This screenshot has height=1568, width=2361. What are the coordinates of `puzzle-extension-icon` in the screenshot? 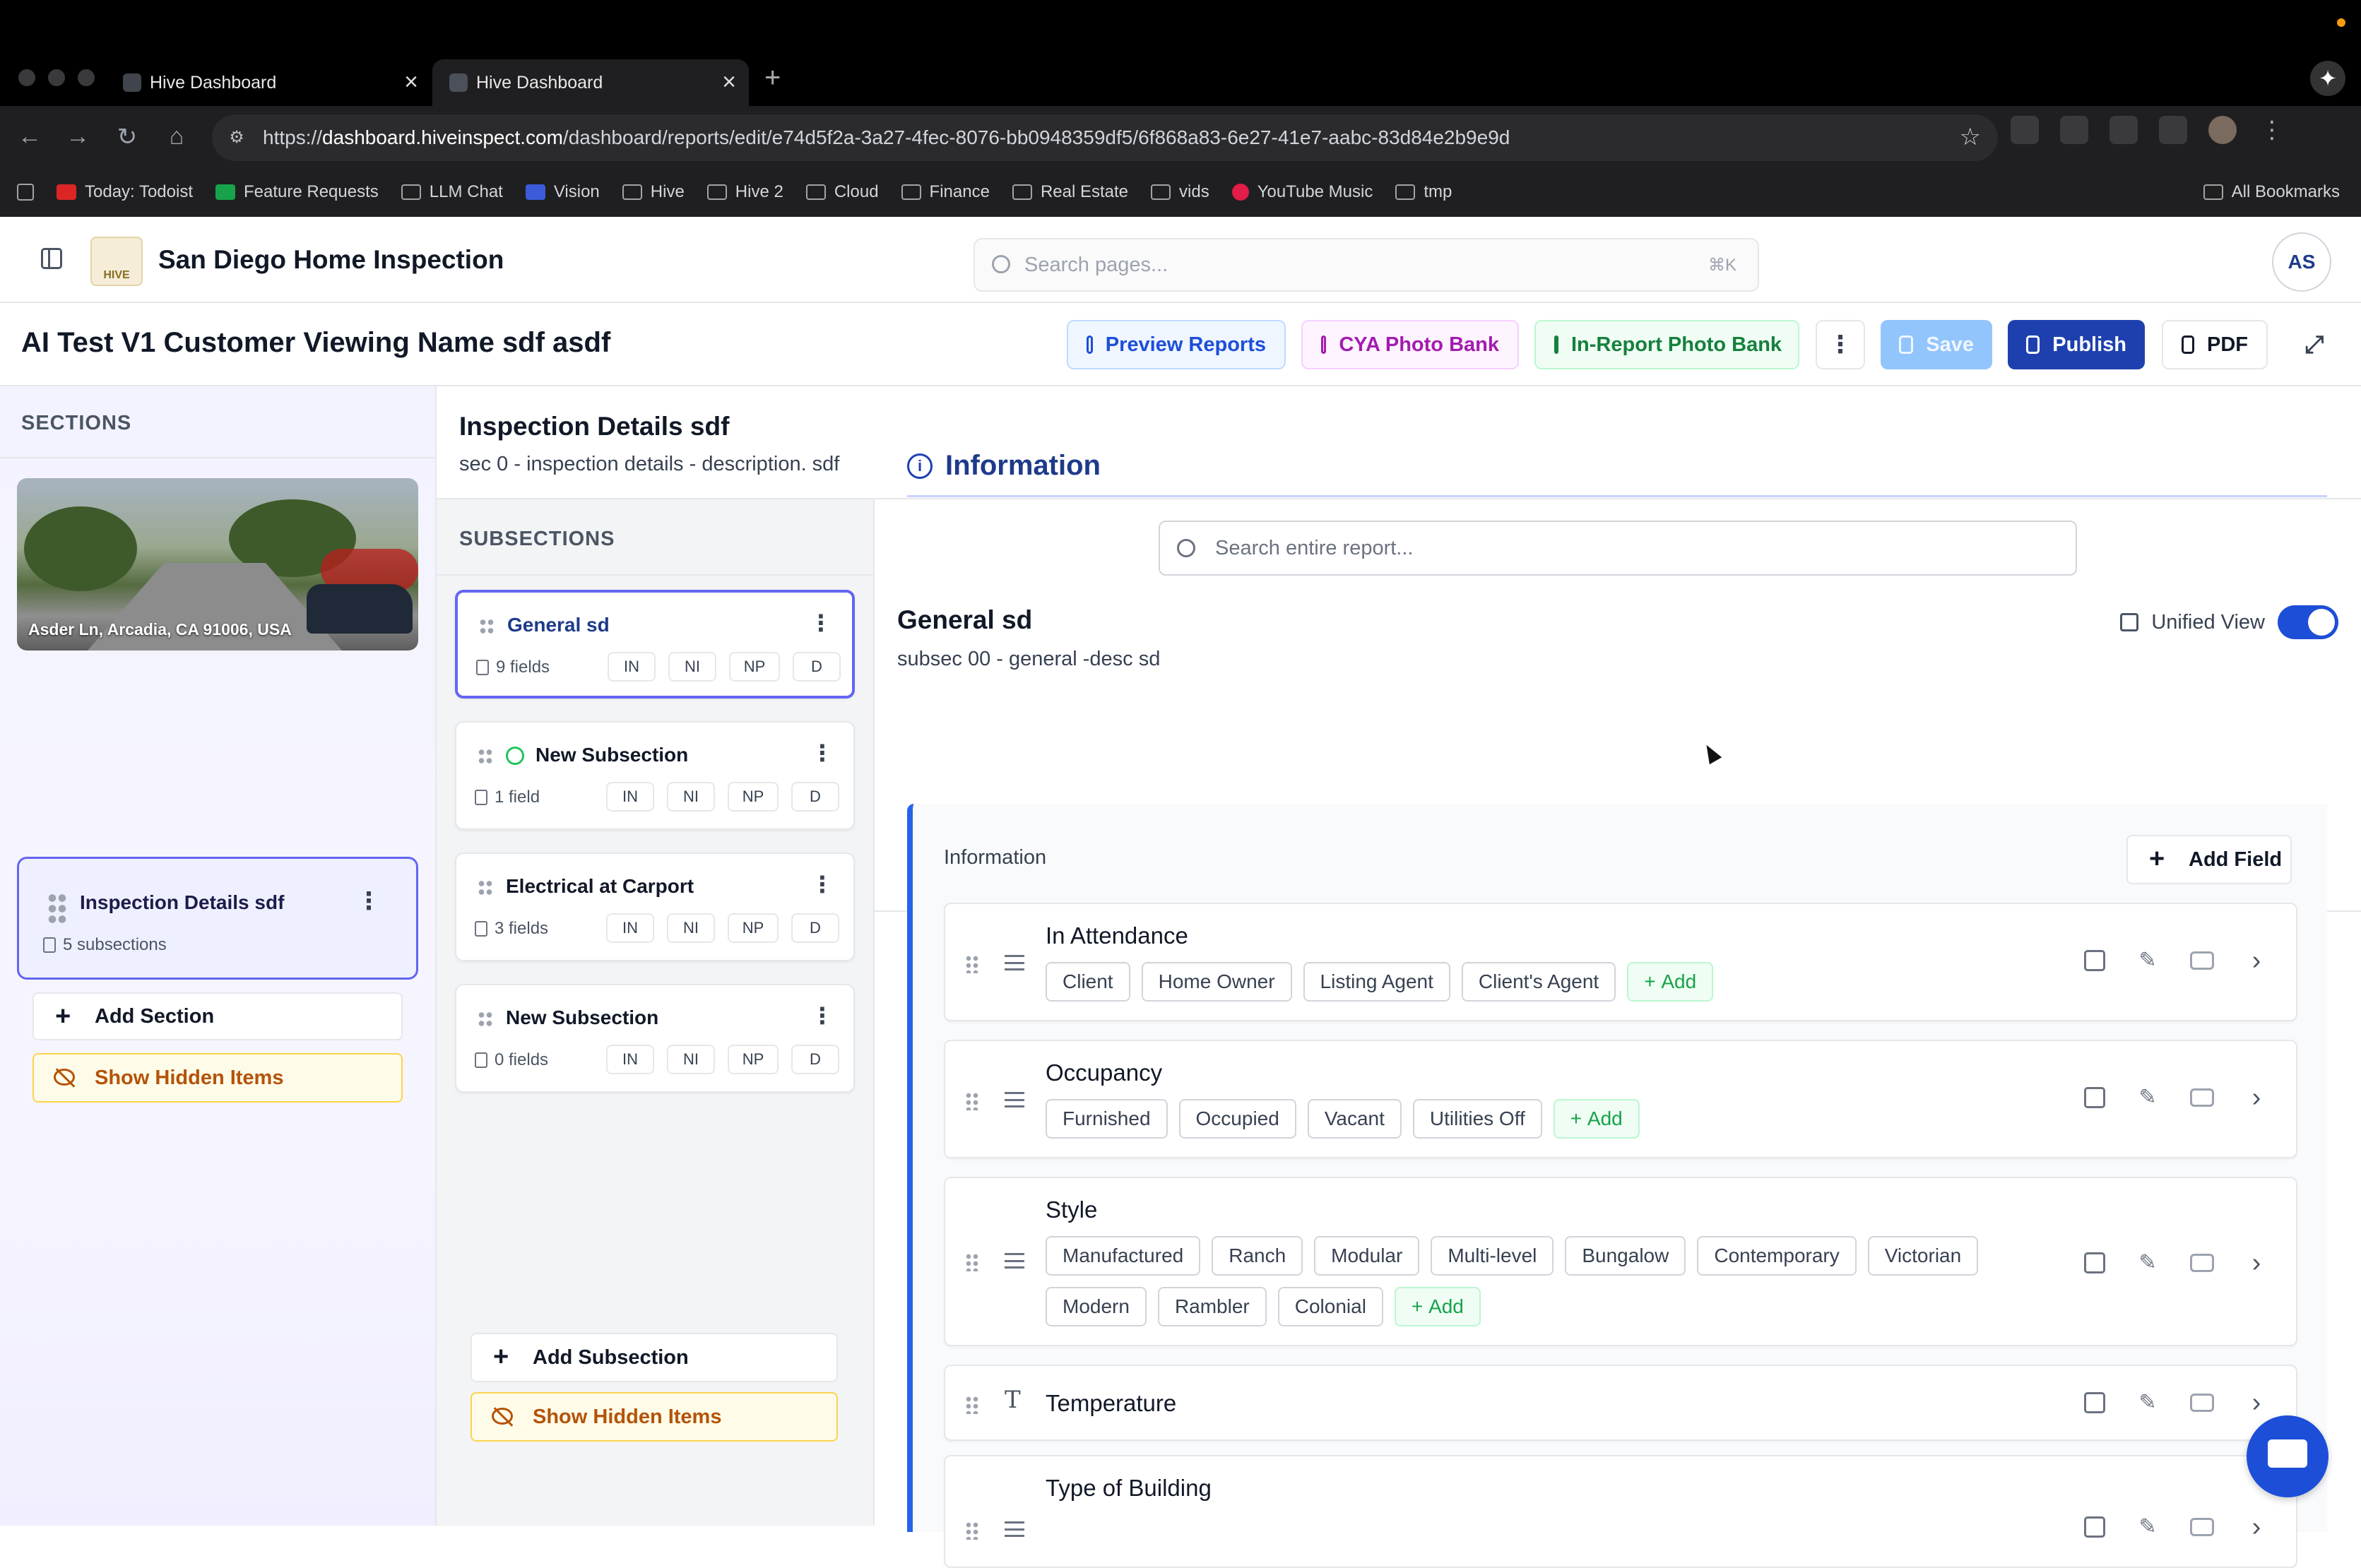 It's located at (2123, 130).